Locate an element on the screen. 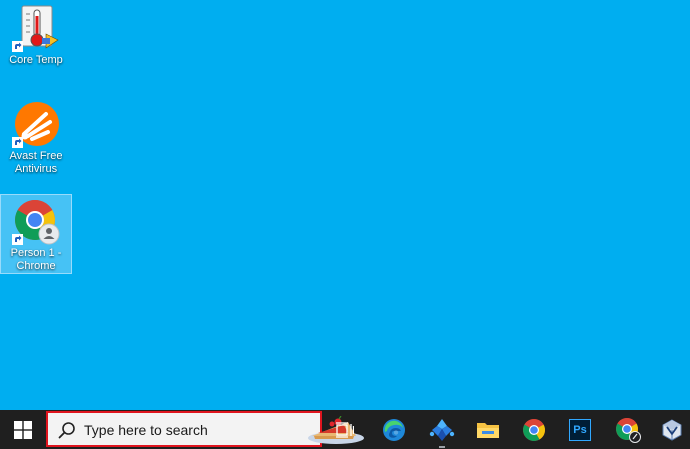 This screenshot has width=690, height=449. start-button is located at coordinates (23, 429).